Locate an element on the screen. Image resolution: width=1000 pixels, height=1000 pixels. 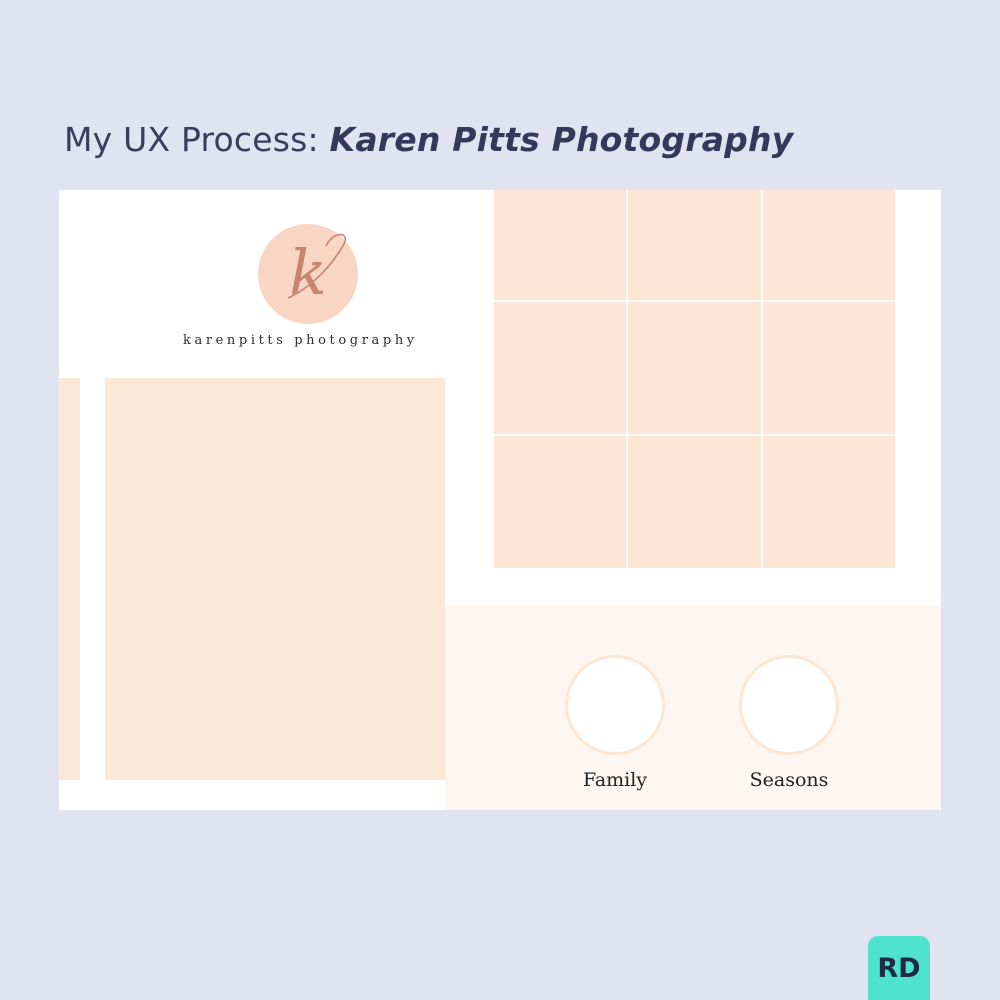
page-title: My UX Process: Karen Pitts Photography is located at coordinates (428, 139).